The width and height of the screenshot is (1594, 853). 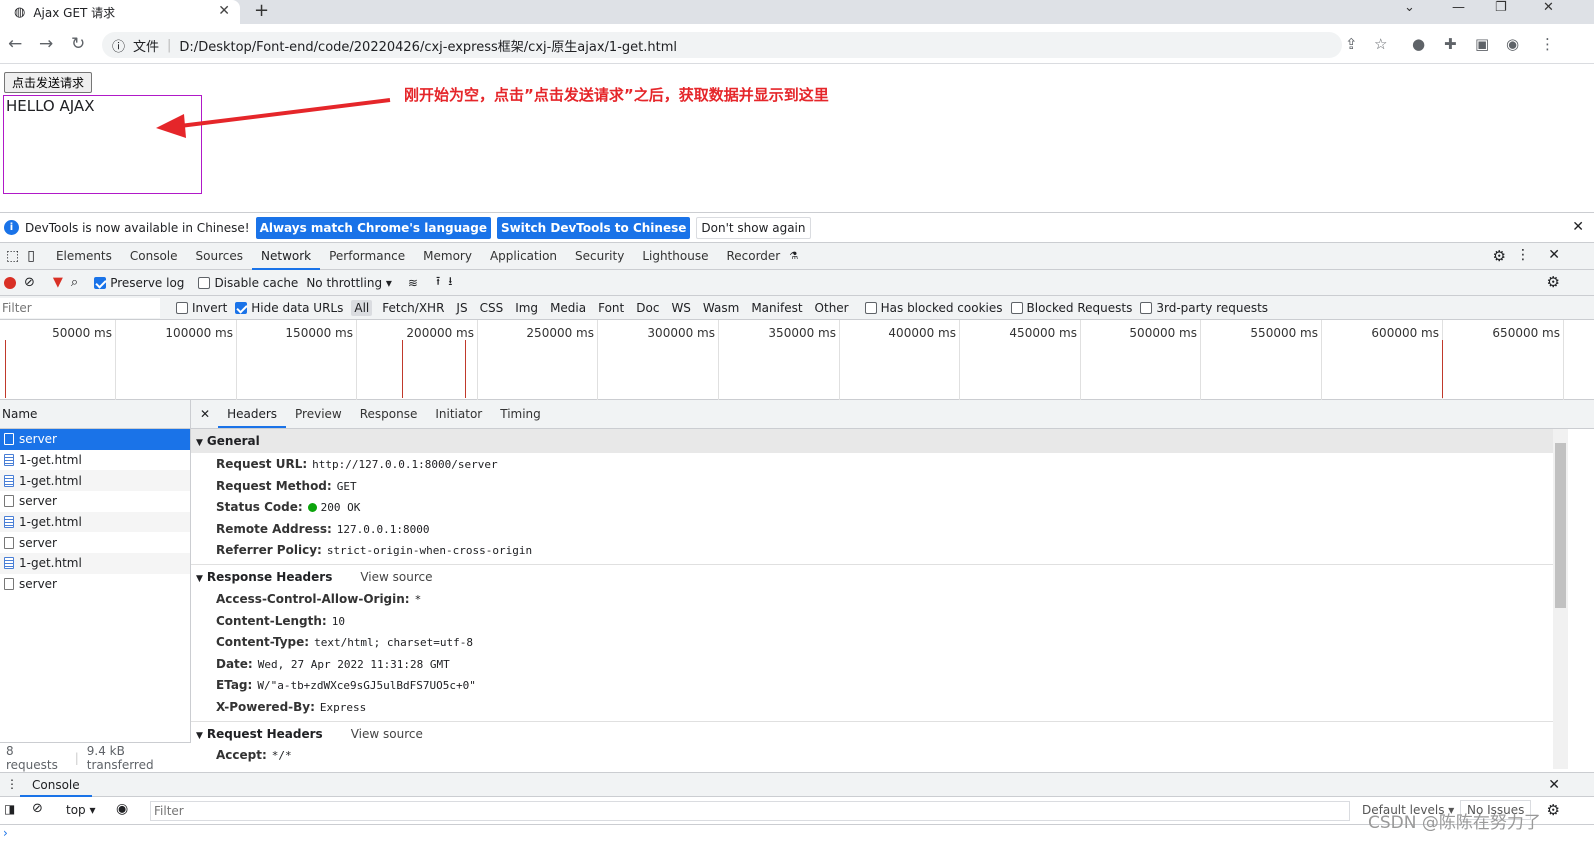 What do you see at coordinates (1554, 785) in the screenshot?
I see `close-drawer-icon: ✕` at bounding box center [1554, 785].